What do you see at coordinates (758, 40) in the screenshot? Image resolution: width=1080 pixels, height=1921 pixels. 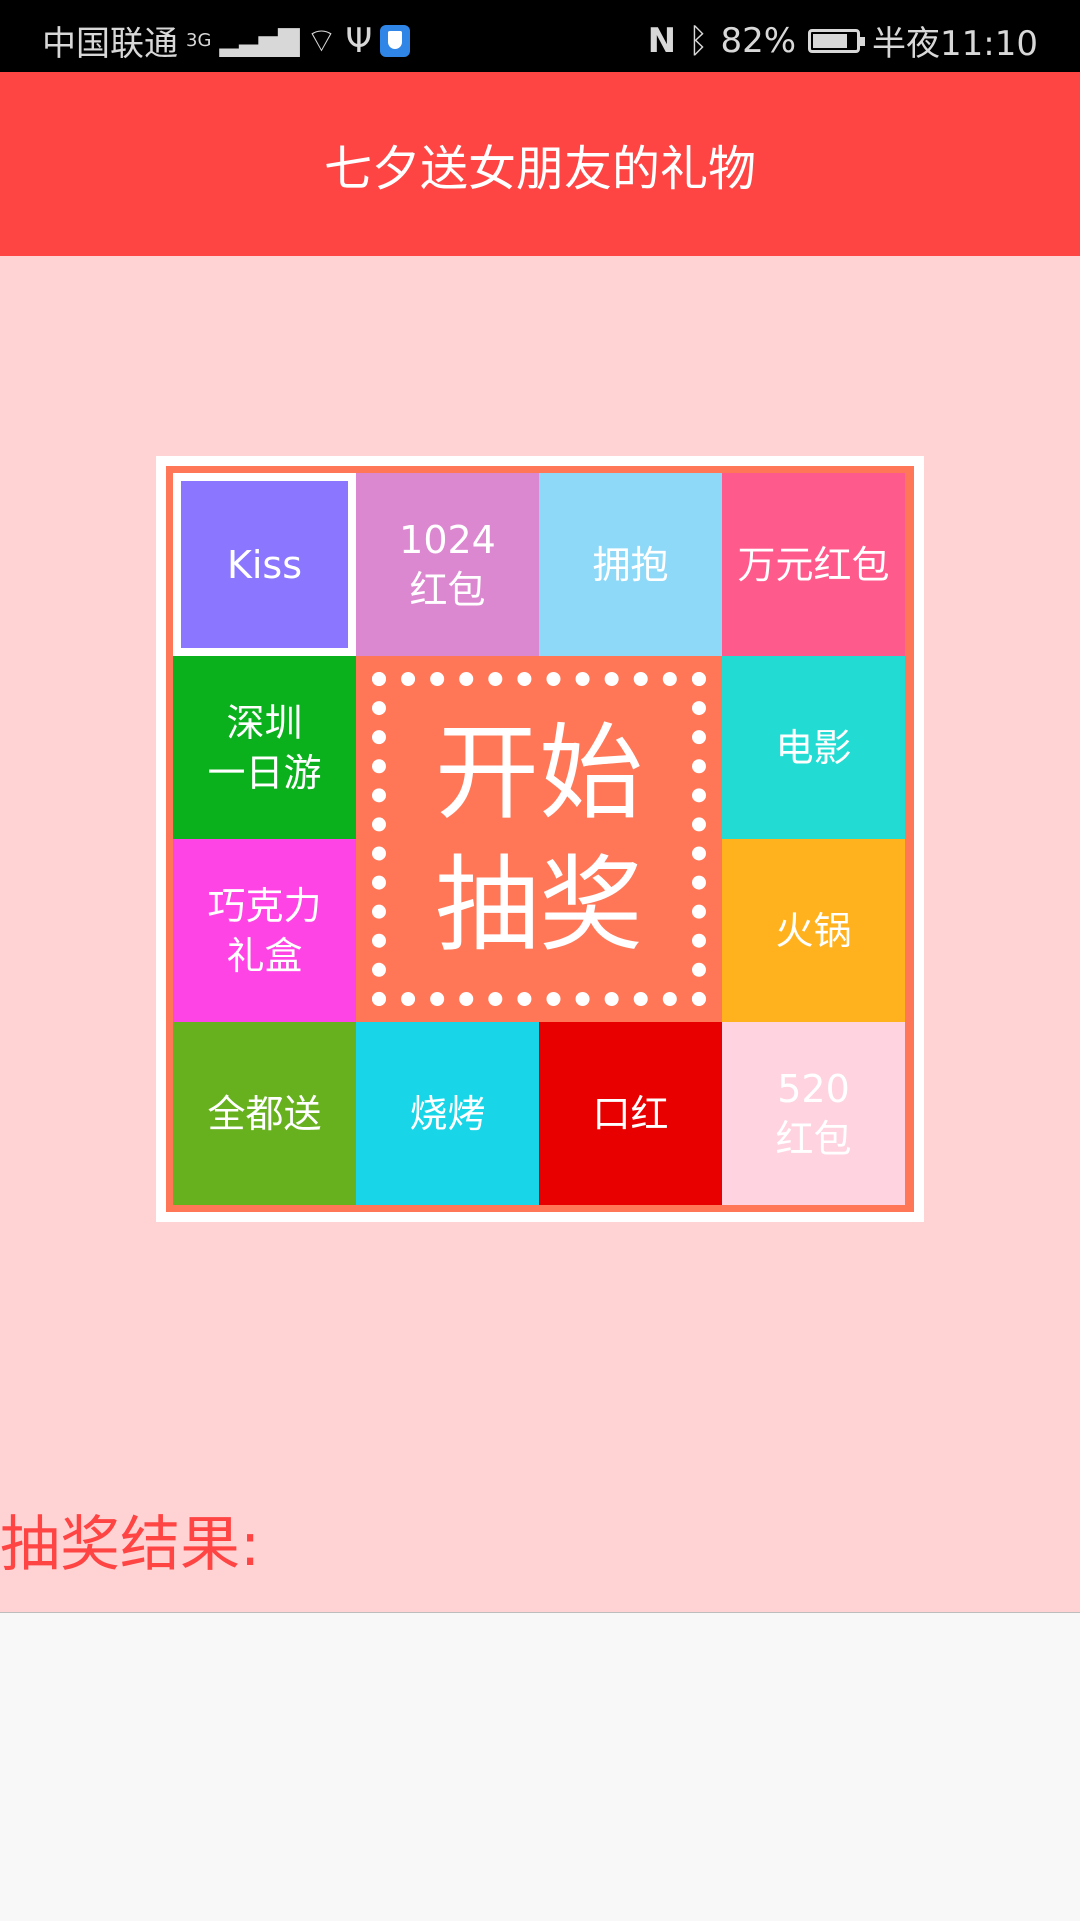 I see `battery-percent: 82%` at bounding box center [758, 40].